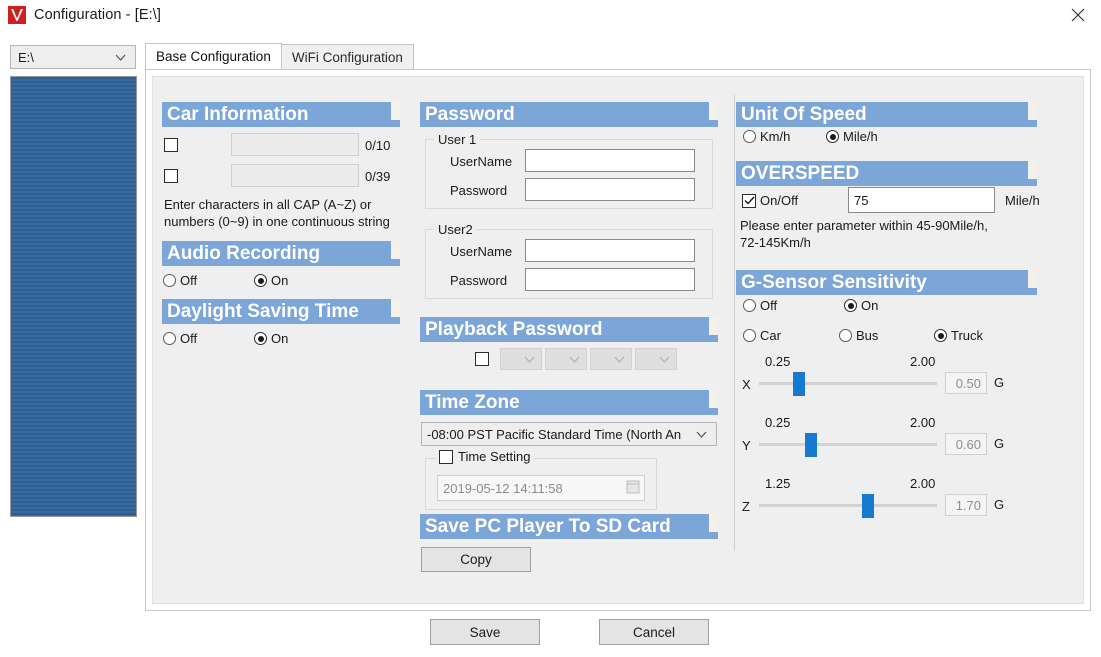 This screenshot has height=657, width=1101. I want to click on slider-y-track, so click(848, 444).